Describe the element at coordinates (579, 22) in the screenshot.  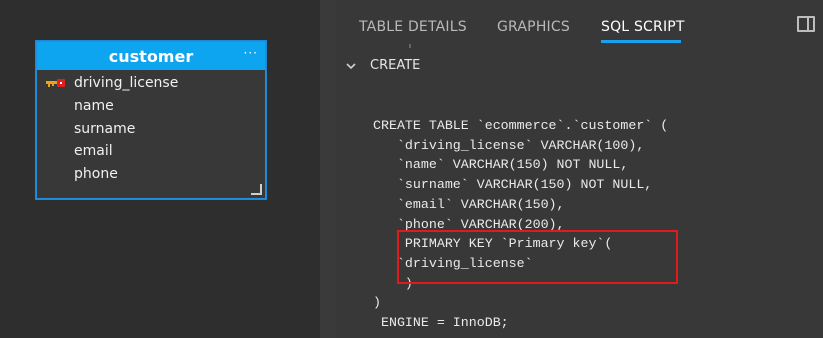
I see `tab-bar: TABLE DETAILS GRAPHICS SQL SCRIPT` at that location.